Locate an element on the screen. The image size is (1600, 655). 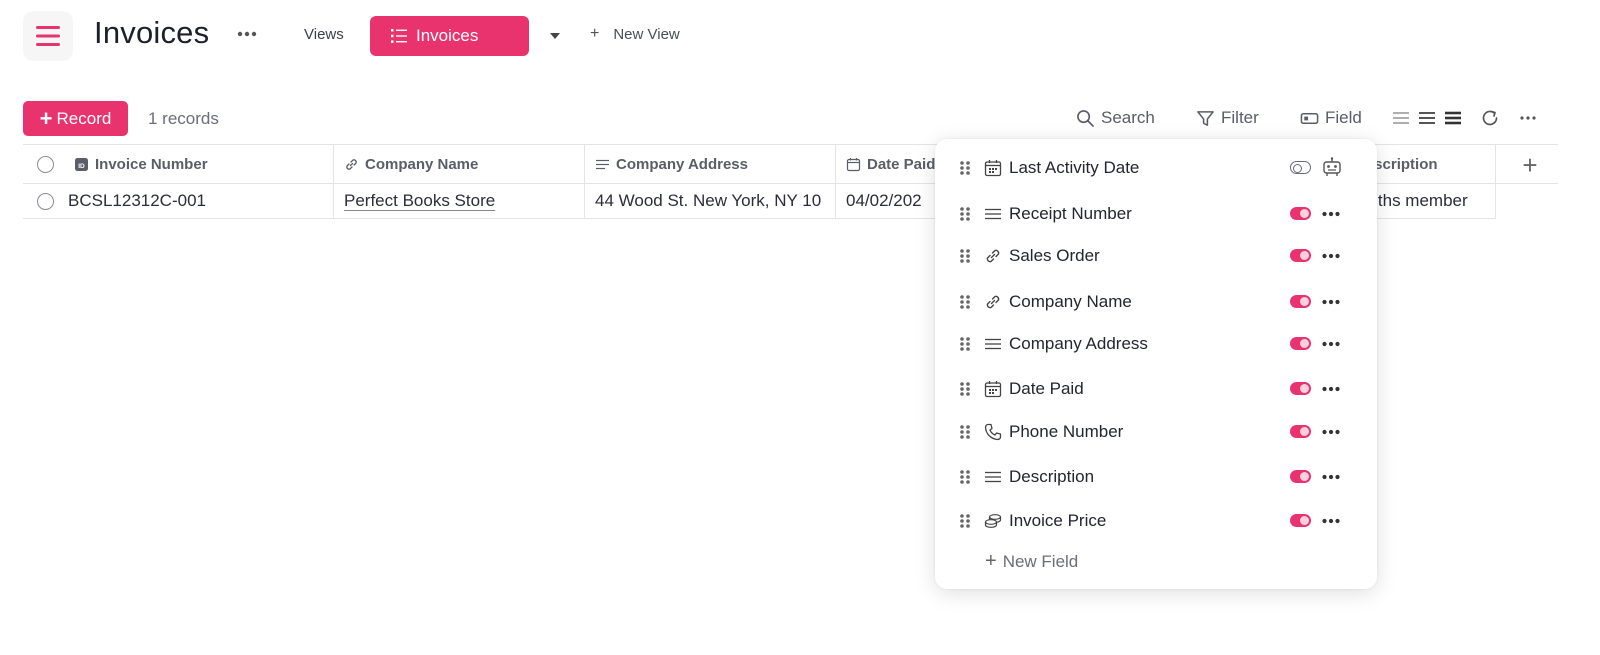
id-icon: ID is located at coordinates (81, 164).